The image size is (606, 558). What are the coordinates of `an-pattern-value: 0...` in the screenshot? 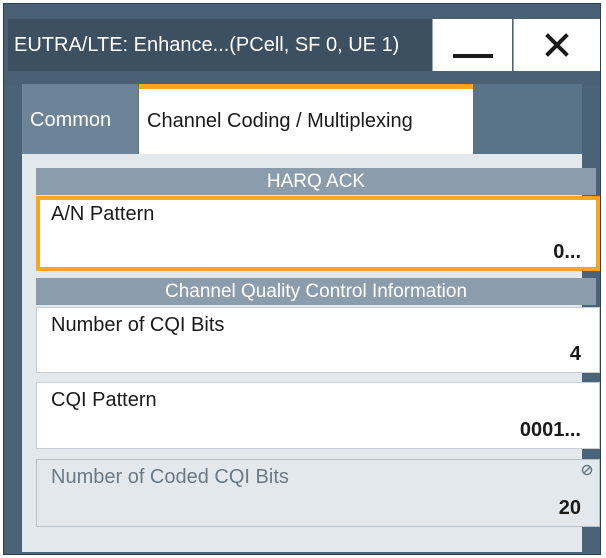 It's located at (567, 252).